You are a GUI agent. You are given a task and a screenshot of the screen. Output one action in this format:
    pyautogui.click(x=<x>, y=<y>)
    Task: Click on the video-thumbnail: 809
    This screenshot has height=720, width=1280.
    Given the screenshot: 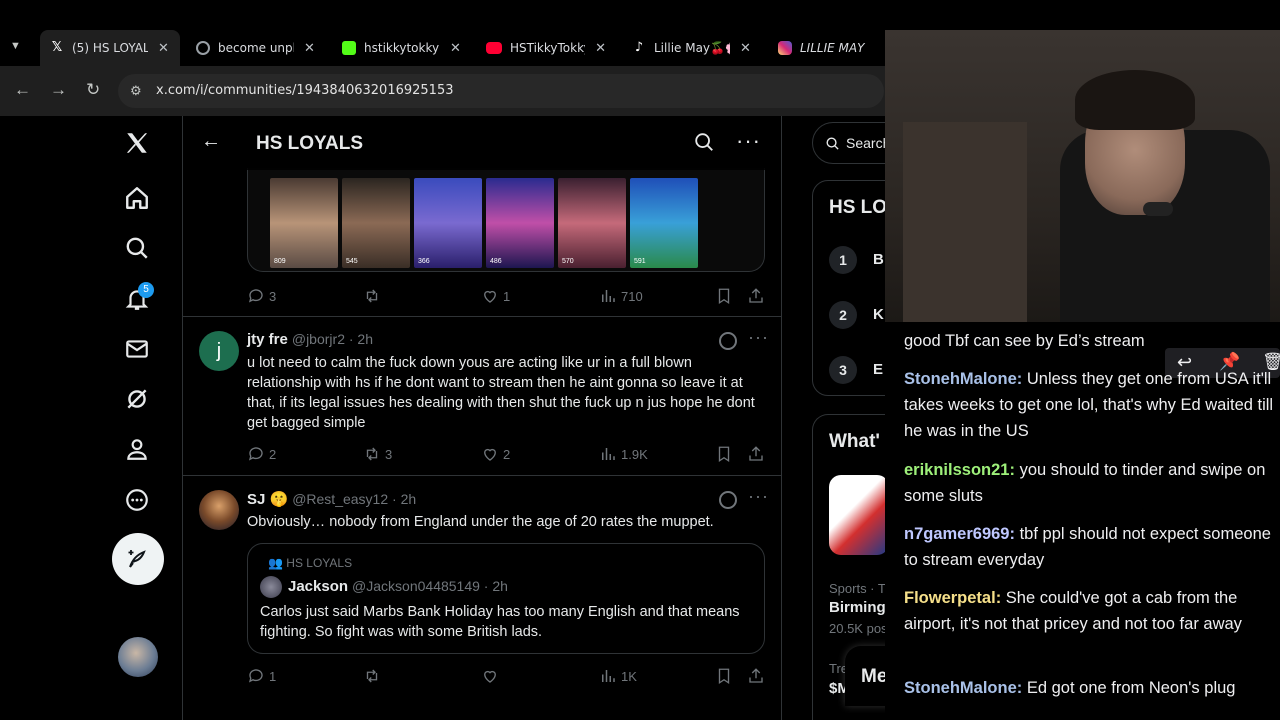 What is the action you would take?
    pyautogui.click(x=304, y=223)
    